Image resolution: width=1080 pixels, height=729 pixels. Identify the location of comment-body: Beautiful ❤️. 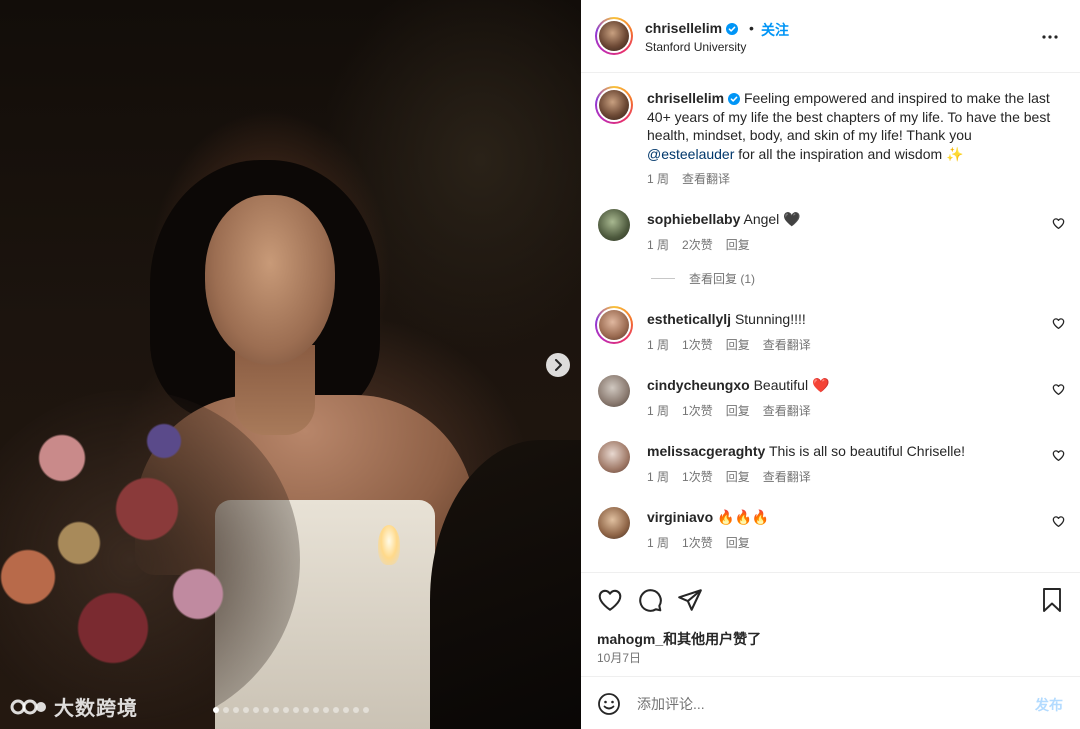
(791, 385).